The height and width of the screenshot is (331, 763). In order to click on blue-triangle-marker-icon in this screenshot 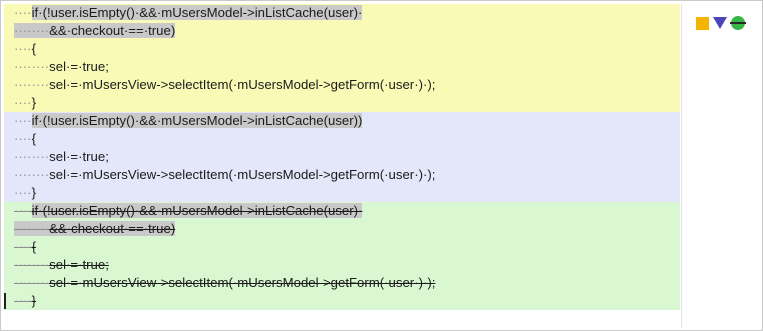, I will do `click(720, 23)`.